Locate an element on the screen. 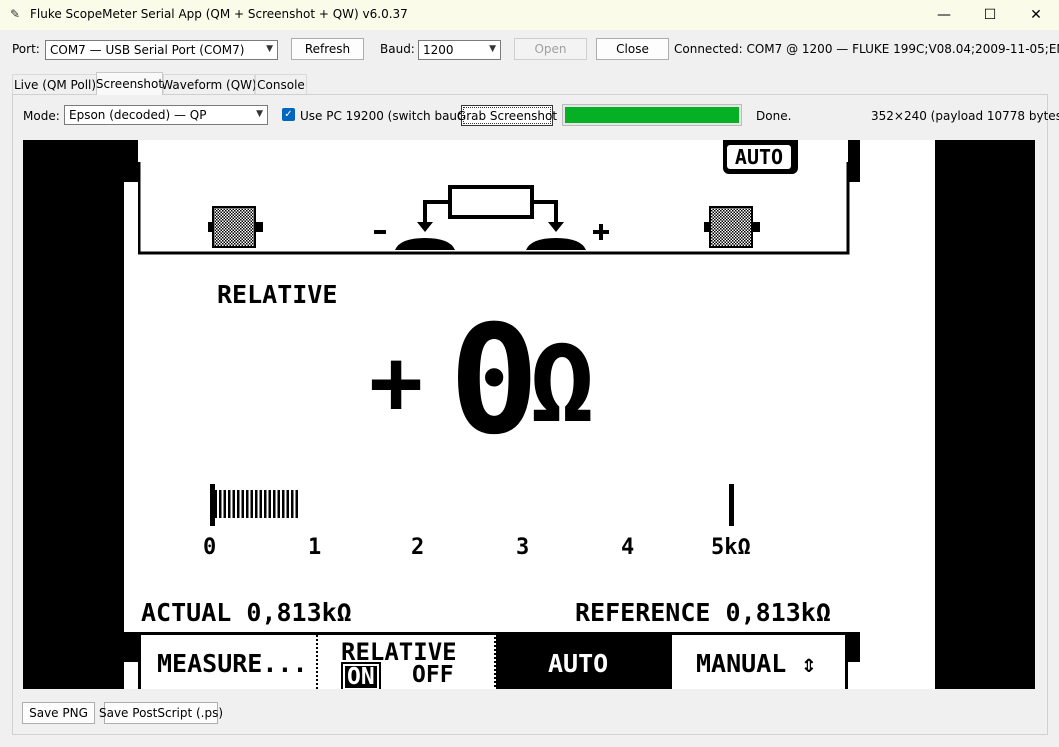 The width and height of the screenshot is (1059, 747). softkey-manual: MANUAL ⇕ is located at coordinates (756, 663).